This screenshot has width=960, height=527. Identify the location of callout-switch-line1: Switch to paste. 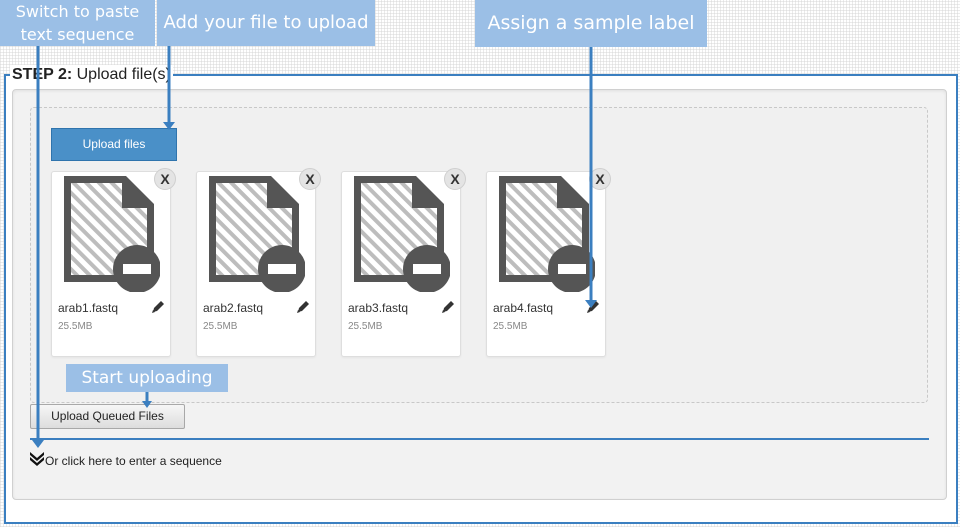
(77, 11).